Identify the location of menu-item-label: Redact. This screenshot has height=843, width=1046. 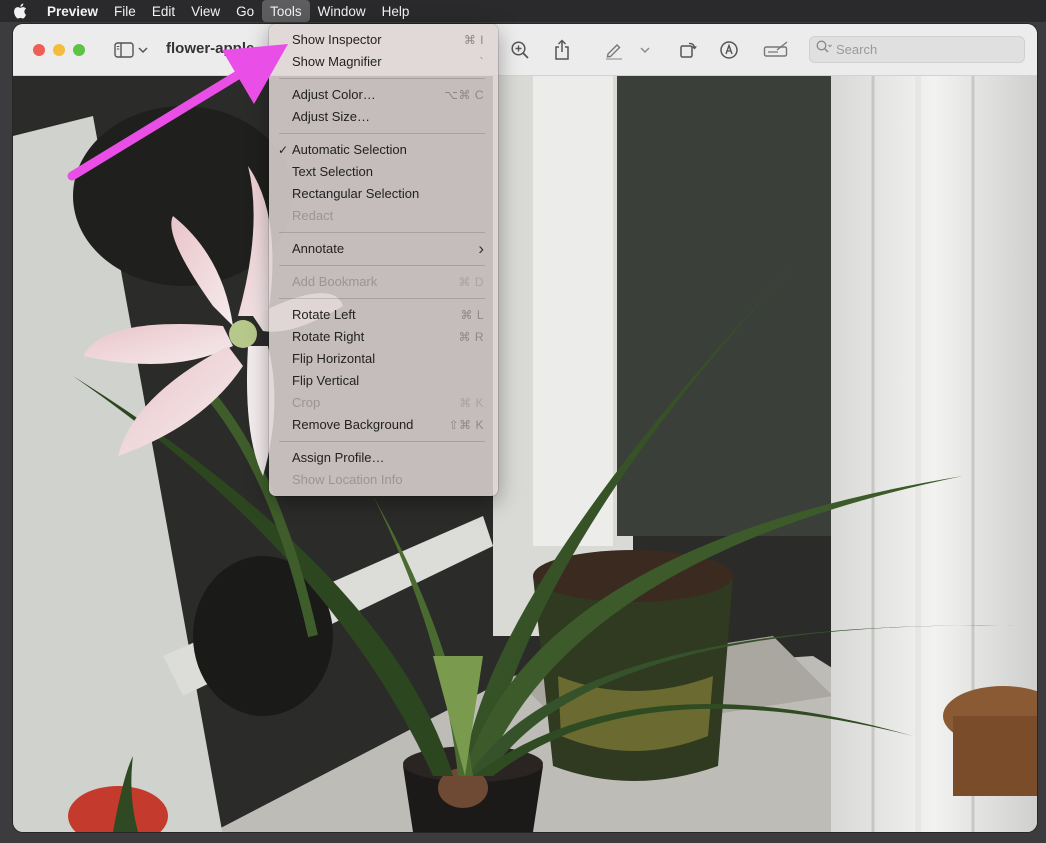
(313, 215).